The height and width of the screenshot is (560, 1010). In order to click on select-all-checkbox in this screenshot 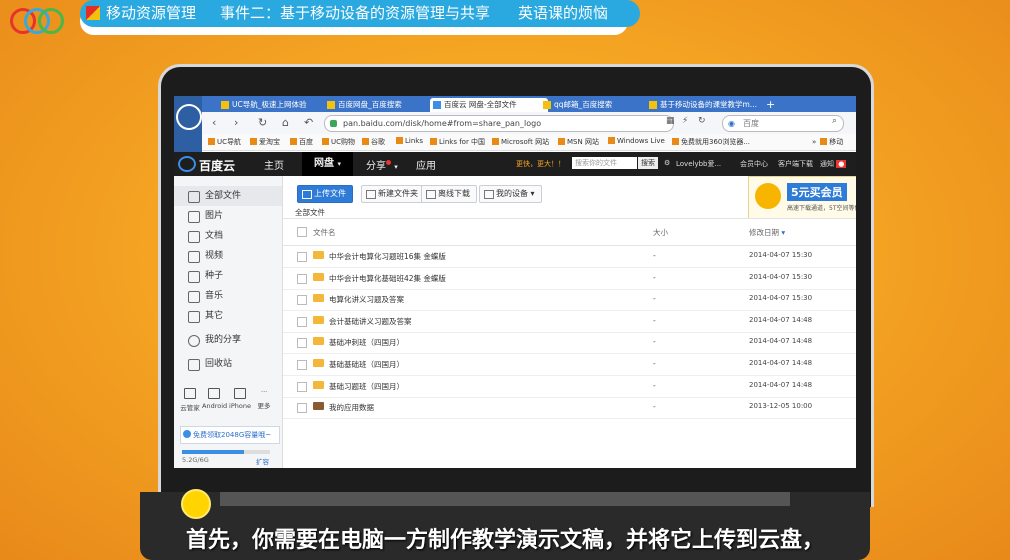, I will do `click(302, 232)`.